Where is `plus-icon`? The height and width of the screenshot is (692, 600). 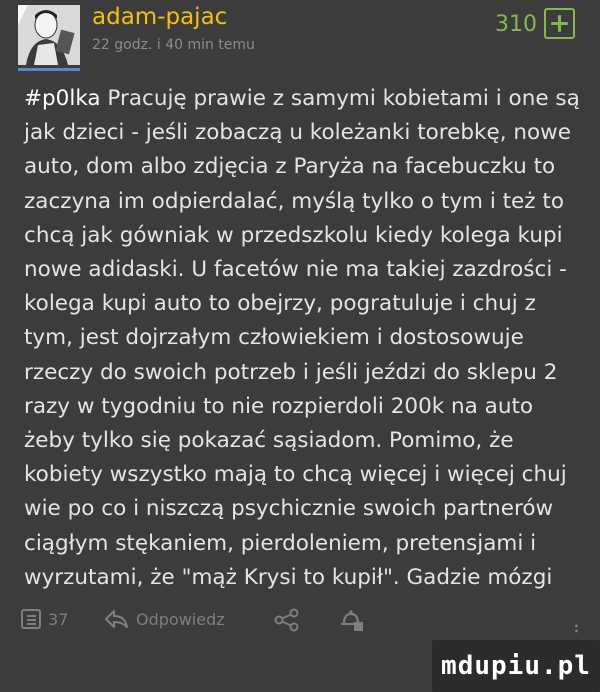
plus-icon is located at coordinates (559, 23).